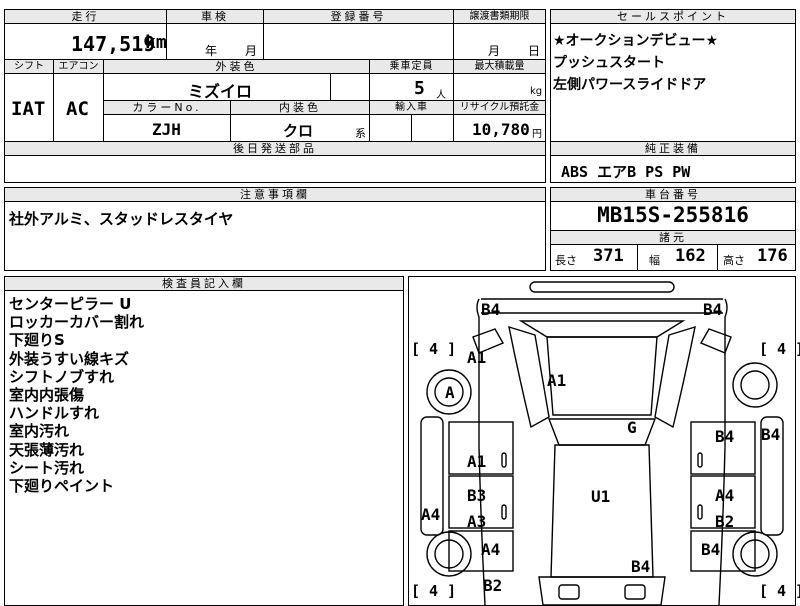 This screenshot has width=800, height=606. I want to click on recycle-cell: 10,780 円, so click(499, 128).